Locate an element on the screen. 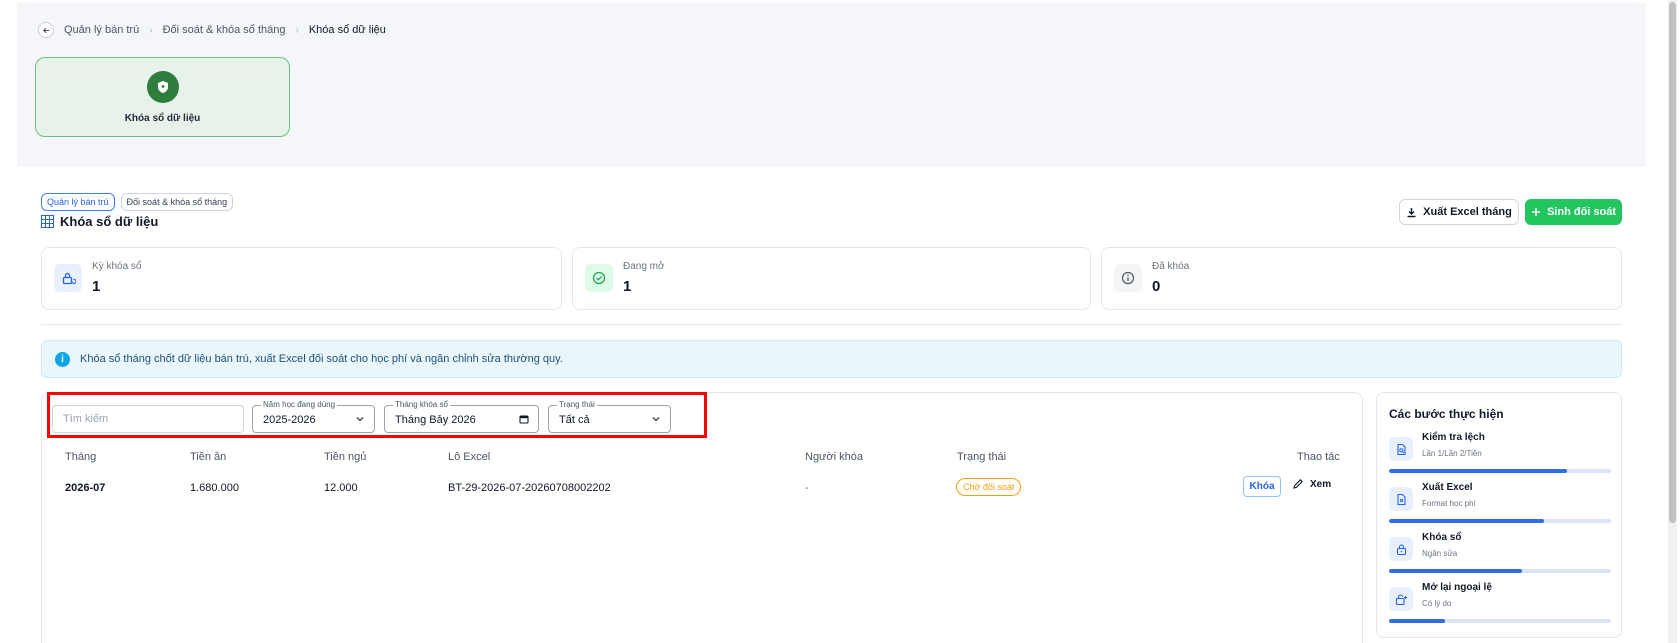 Image resolution: width=1680 pixels, height=643 pixels. export-excel-button: Xuất Excel tháng is located at coordinates (1459, 212).